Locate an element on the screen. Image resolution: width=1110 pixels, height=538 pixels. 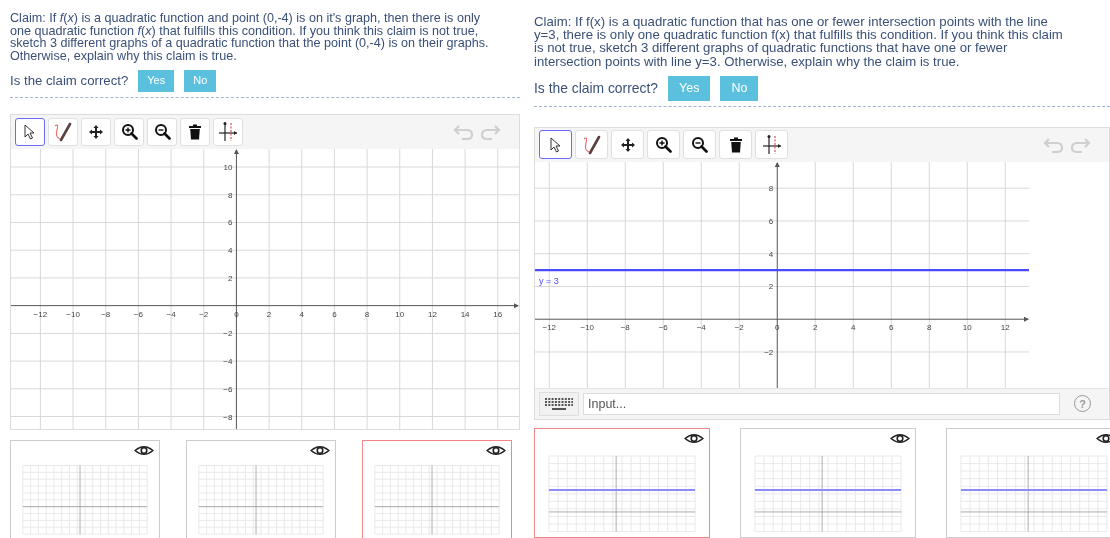
claim-text: Claim: If f(x) is a quadratic function and point (0,-4) is on it's graph, then there is only one quadratic function f(x) that fulfills this condition. If you think this claim is not true, sketch 3 different graphs of a quadratic function that the point (0,-4) is on their graphs. Otherwise, explain why this claim is true. is located at coordinates (250, 37).